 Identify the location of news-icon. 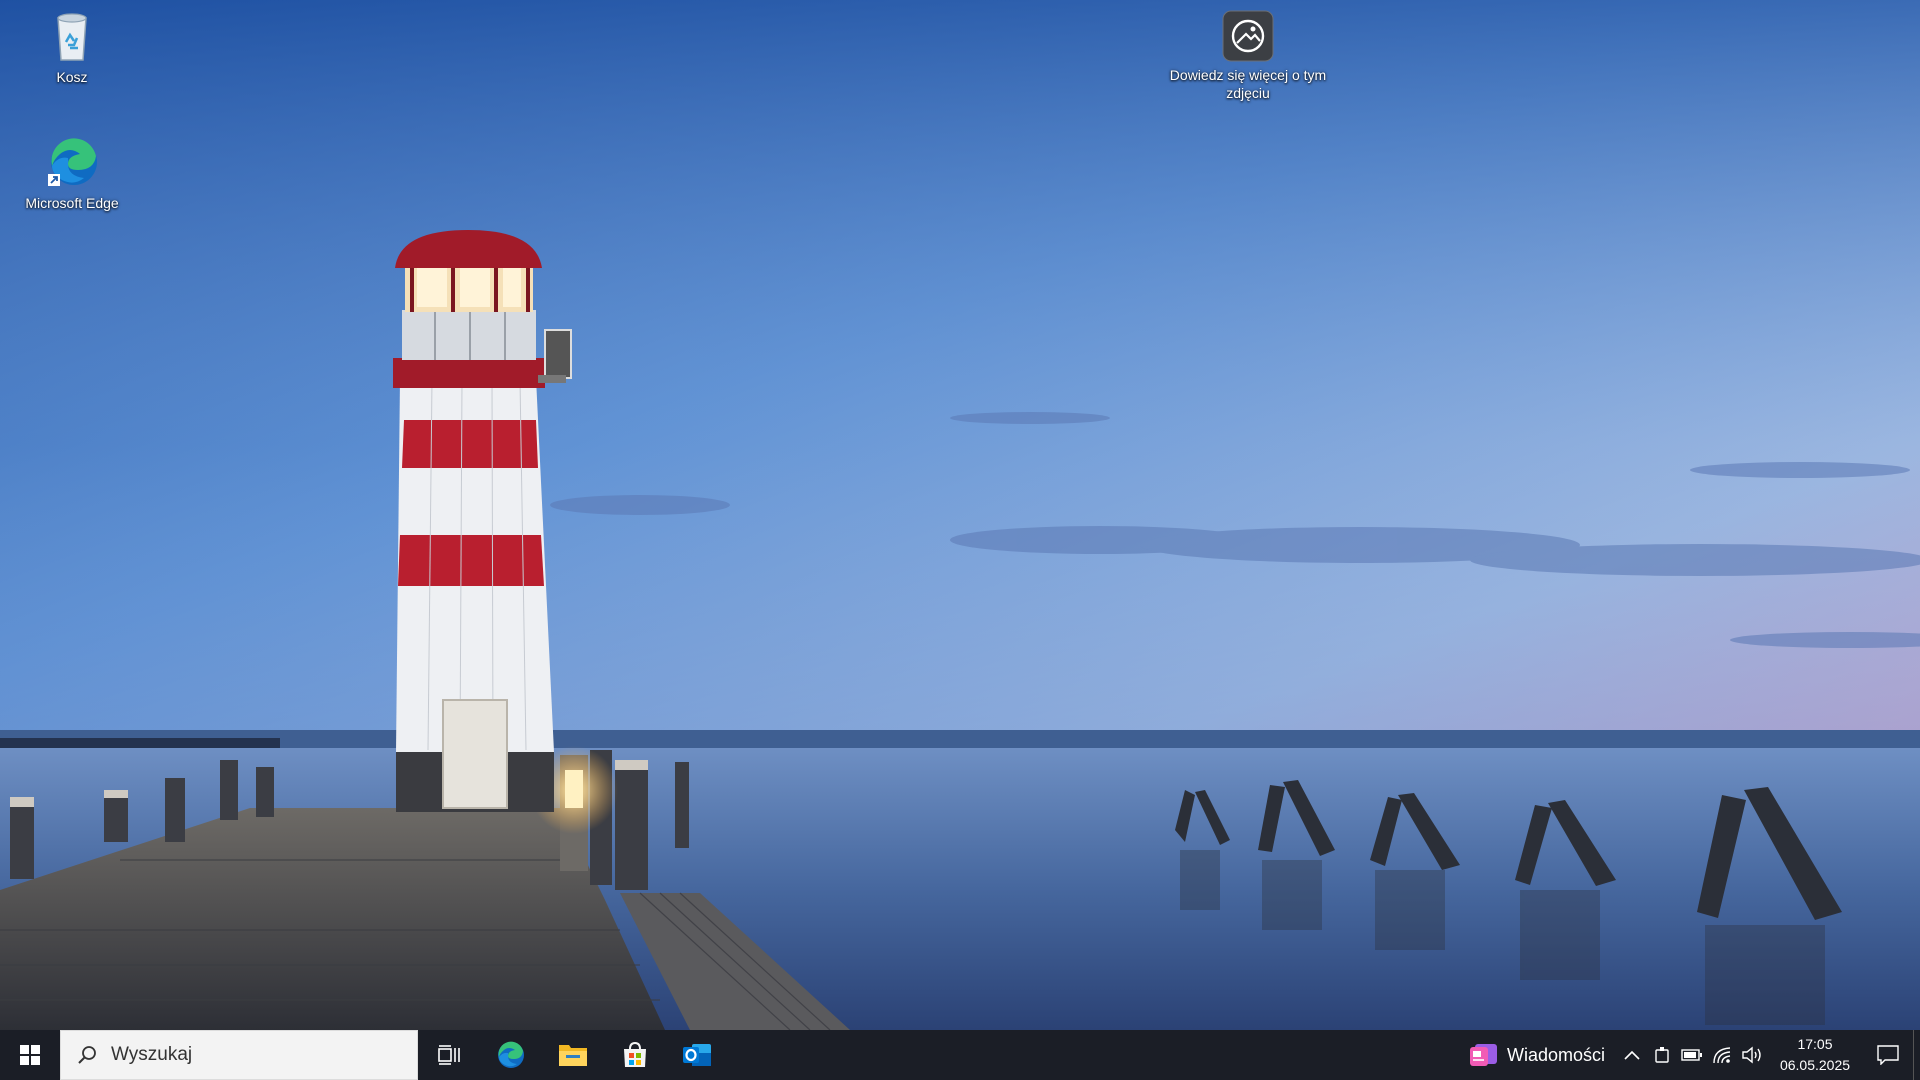
(1483, 1055).